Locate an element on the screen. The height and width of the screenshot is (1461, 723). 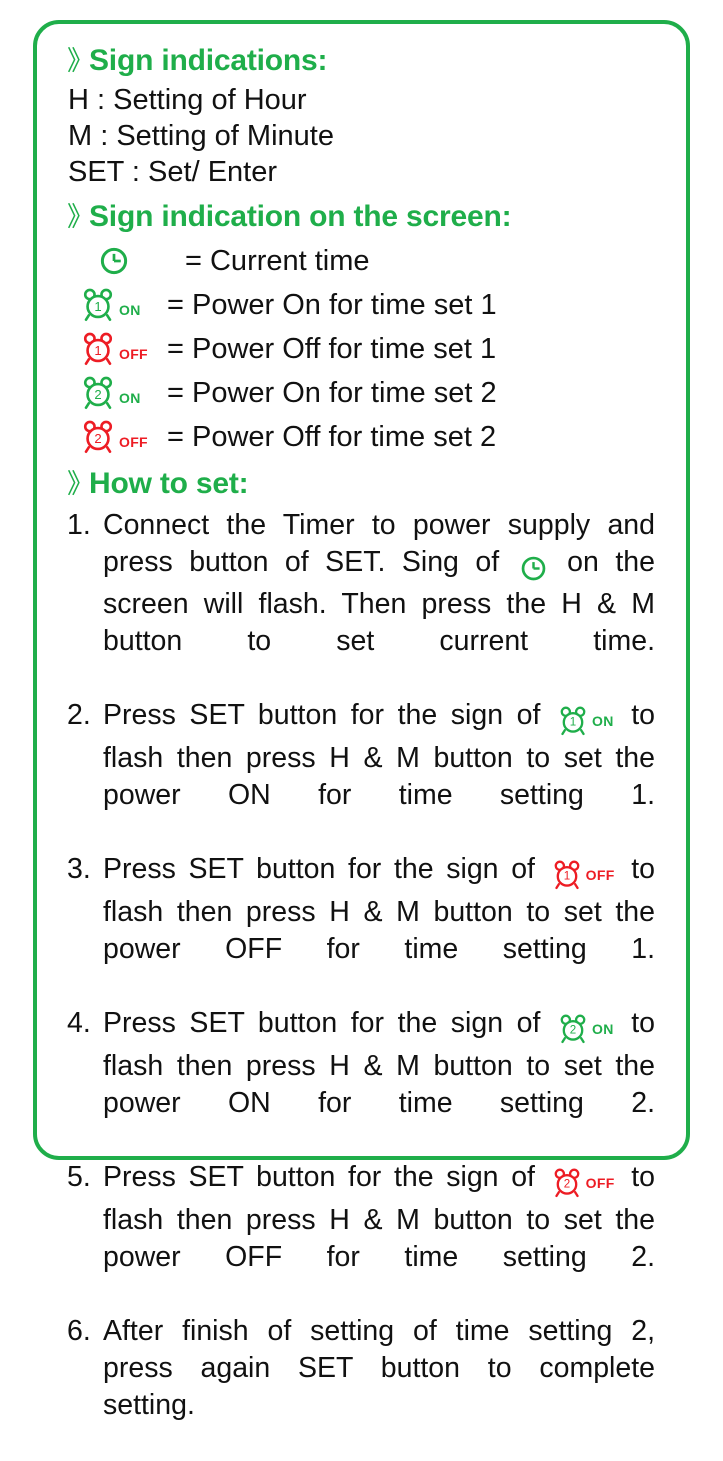
inline-symbol: 1 ON is located at coordinates (586, 721).